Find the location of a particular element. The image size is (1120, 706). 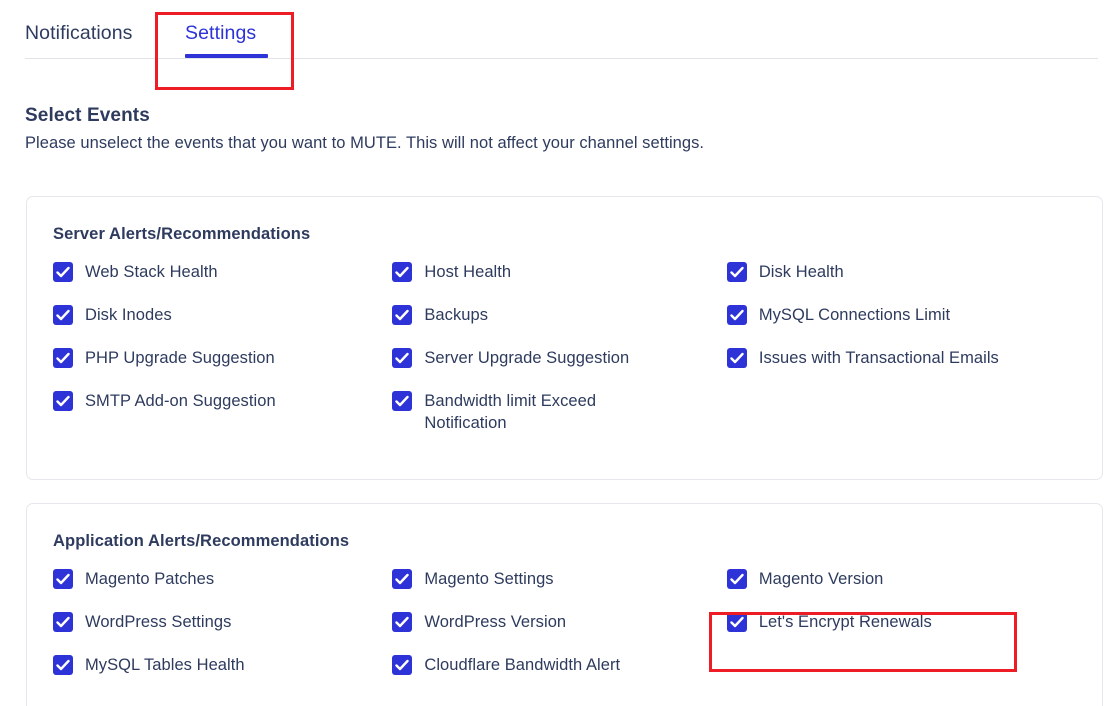

checkbox-item-wordpress-settings: WordPress Settings is located at coordinates (222, 632).